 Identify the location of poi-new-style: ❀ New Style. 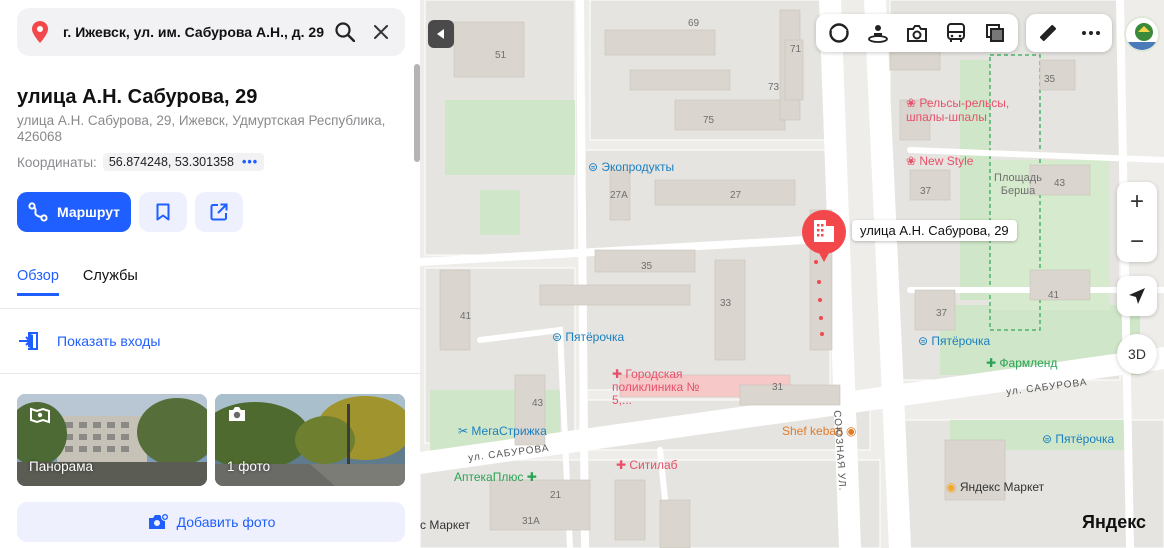
(939, 161).